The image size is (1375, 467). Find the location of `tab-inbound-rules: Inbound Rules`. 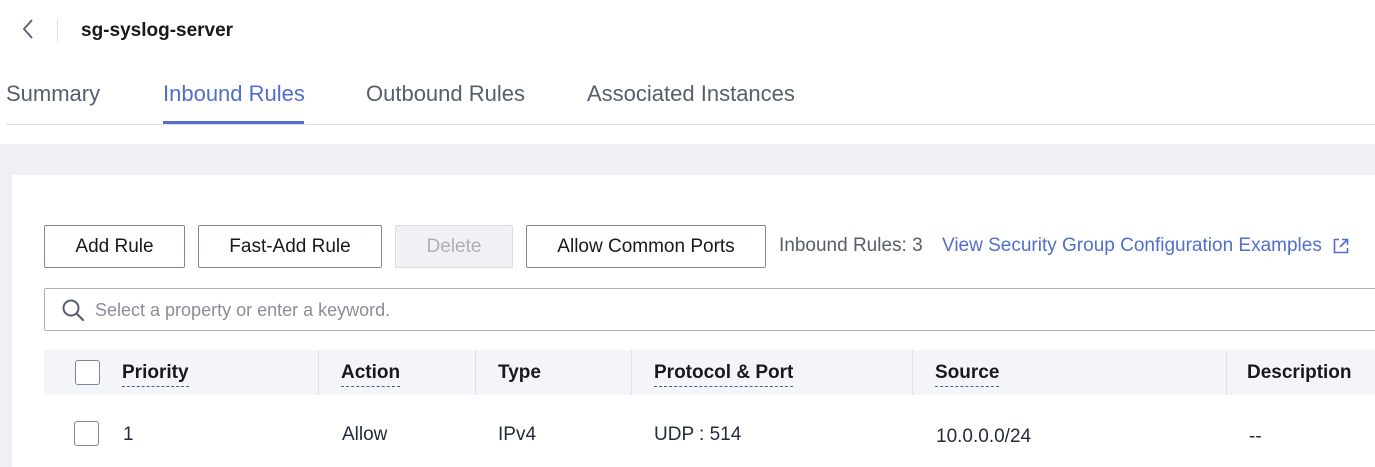

tab-inbound-rules: Inbound Rules is located at coordinates (234, 94).